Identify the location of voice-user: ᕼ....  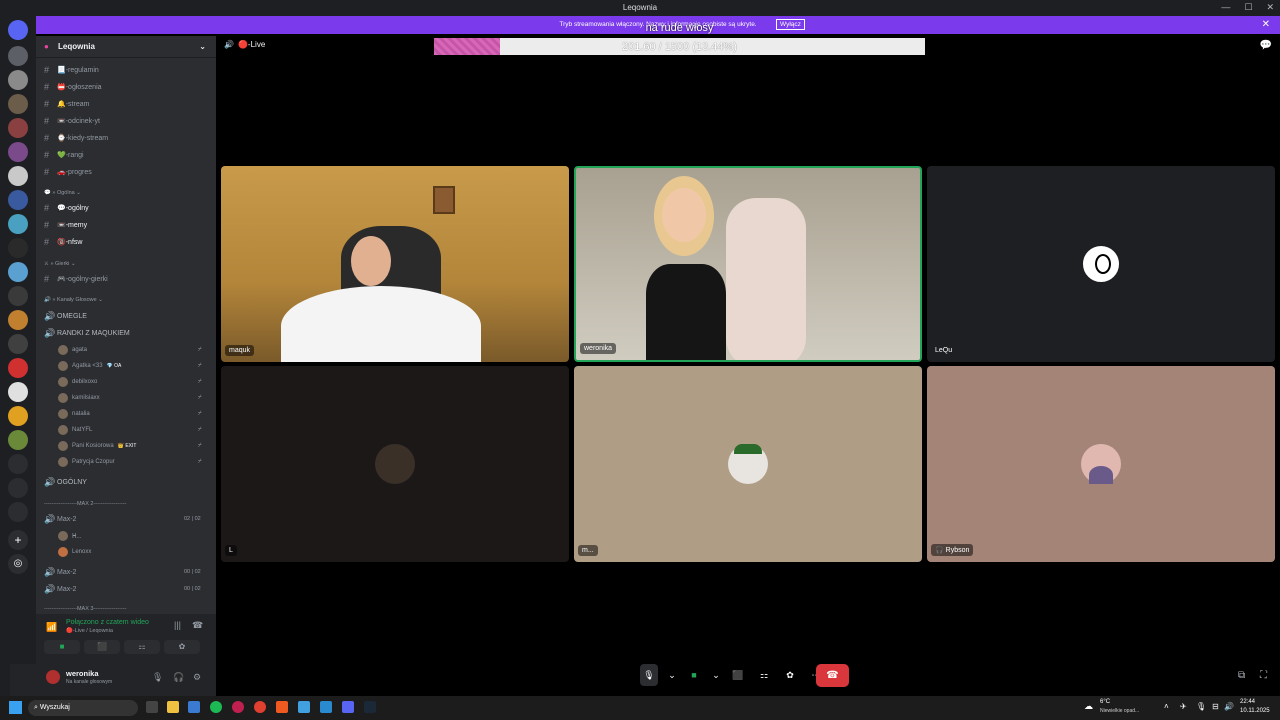
(70, 536).